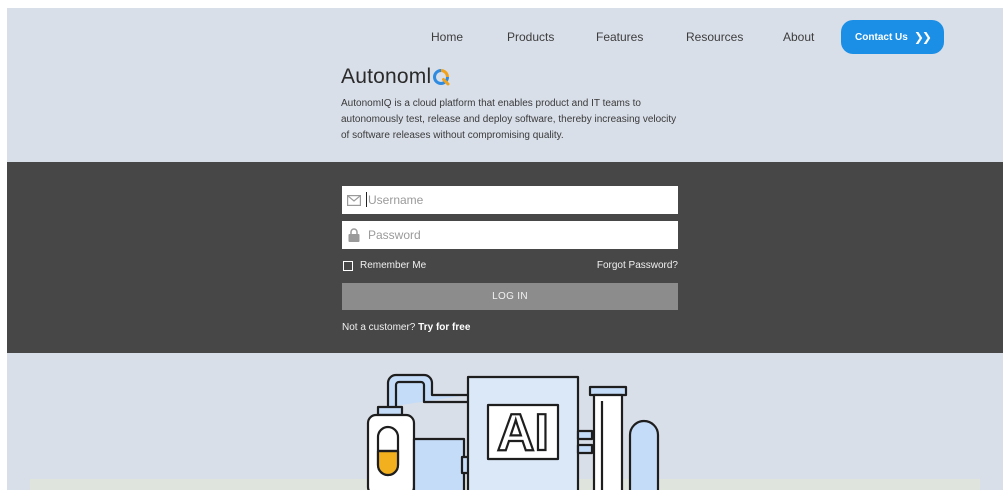  Describe the element at coordinates (348, 265) in the screenshot. I see `remember-checkbox` at that location.